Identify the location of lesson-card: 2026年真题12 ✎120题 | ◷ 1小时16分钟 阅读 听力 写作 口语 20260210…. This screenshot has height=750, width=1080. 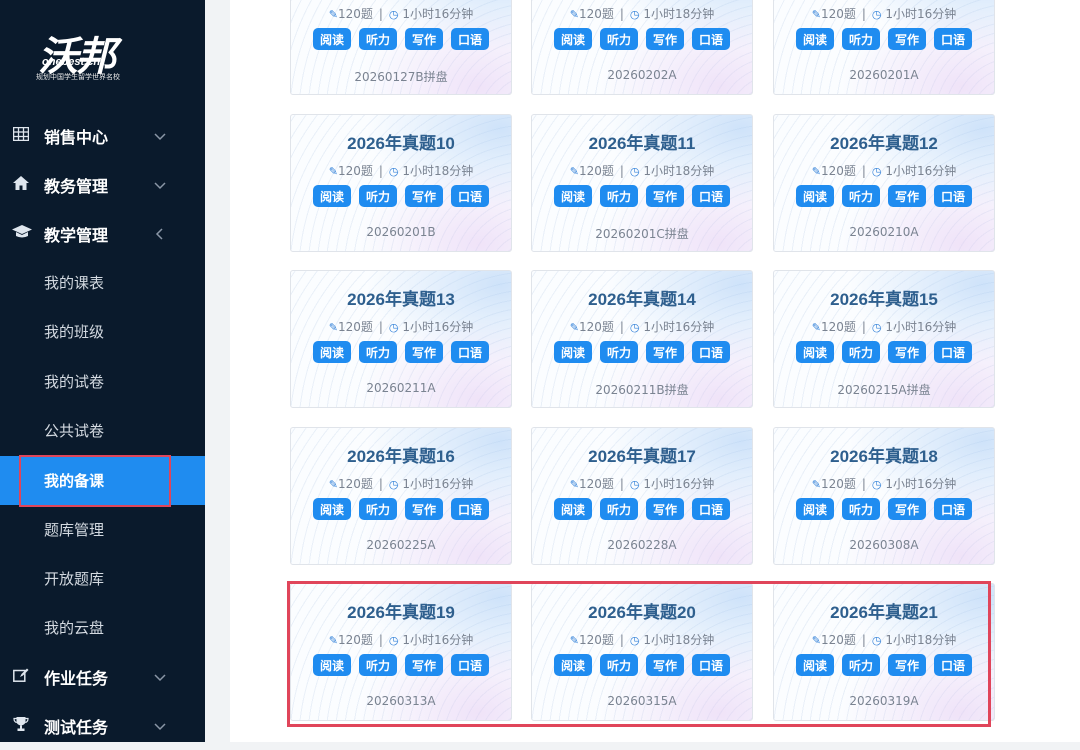
(884, 183).